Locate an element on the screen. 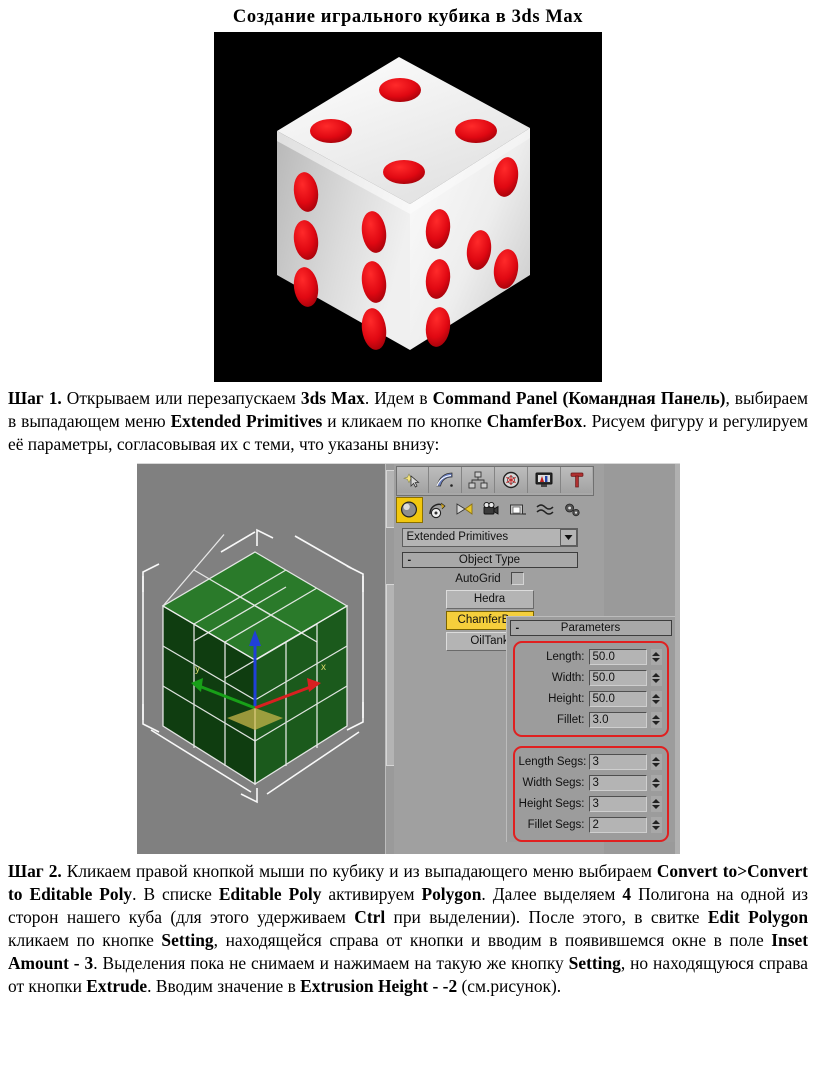 The height and width of the screenshot is (1070, 816). width-segs-field: 3 is located at coordinates (617, 782).